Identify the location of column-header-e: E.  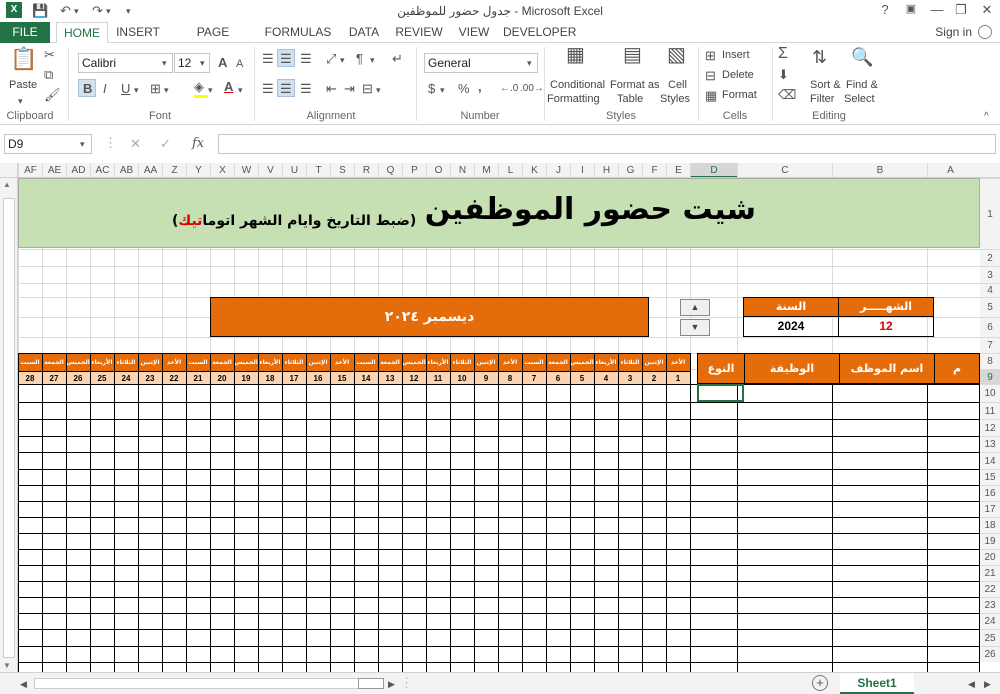
(678, 170).